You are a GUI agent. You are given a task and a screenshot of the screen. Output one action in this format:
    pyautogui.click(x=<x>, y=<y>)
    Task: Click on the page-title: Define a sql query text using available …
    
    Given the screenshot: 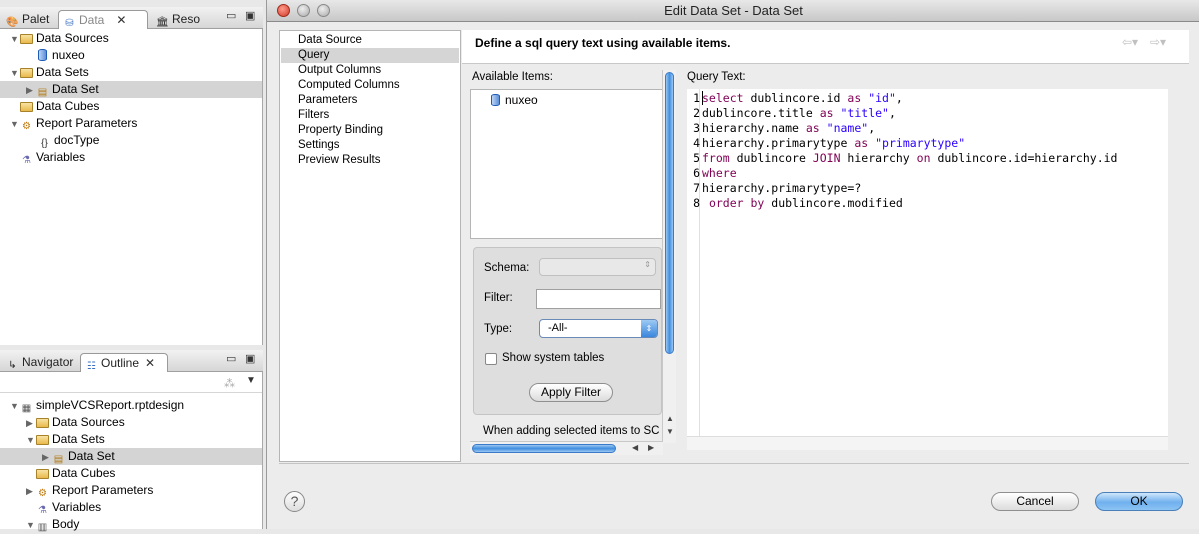 What is the action you would take?
    pyautogui.click(x=603, y=43)
    